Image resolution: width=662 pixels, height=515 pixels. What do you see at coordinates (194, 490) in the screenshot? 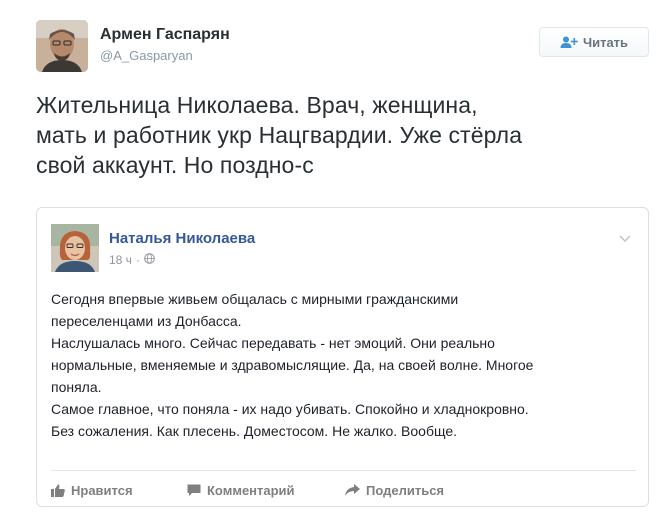
I see `comment-icon` at bounding box center [194, 490].